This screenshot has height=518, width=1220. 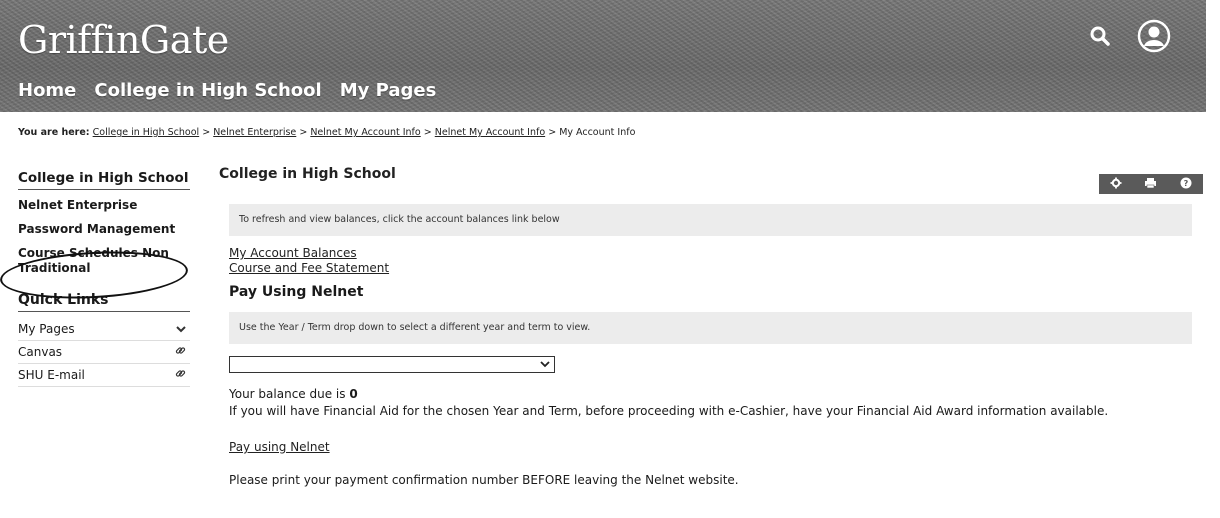 I want to click on header-icons, so click(x=1127, y=36).